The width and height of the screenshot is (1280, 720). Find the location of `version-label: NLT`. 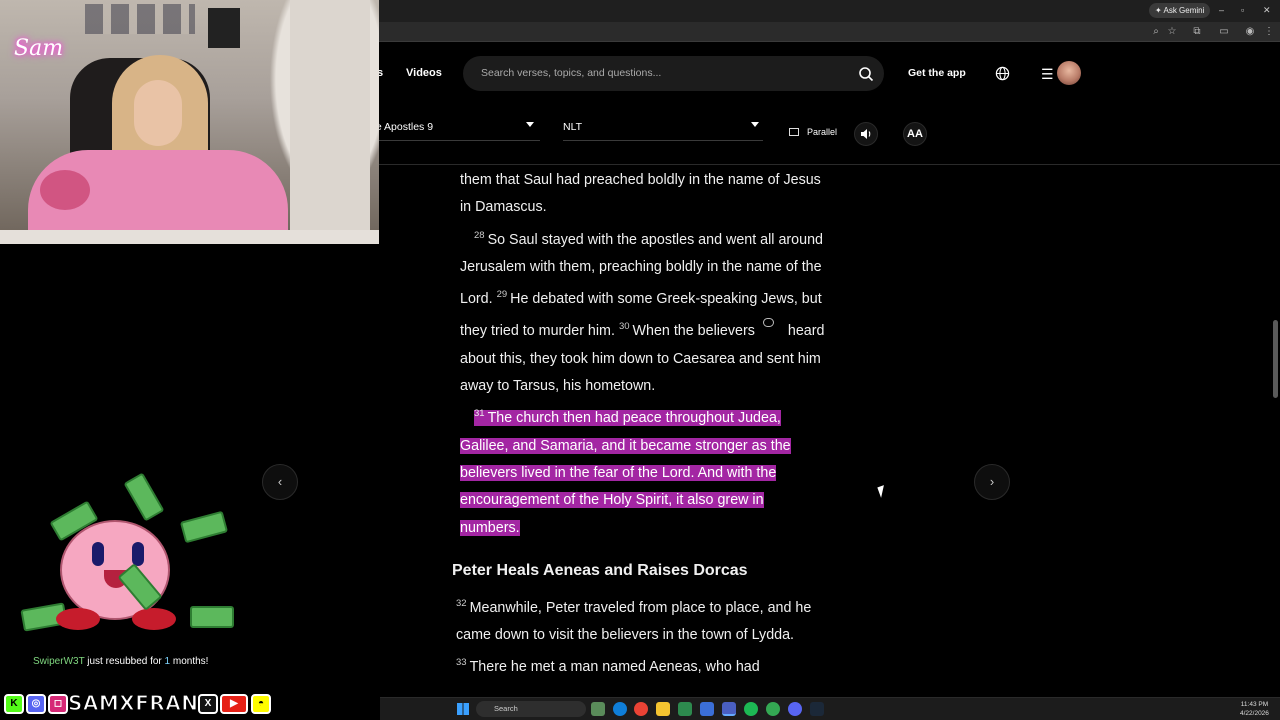

version-label: NLT is located at coordinates (573, 127).